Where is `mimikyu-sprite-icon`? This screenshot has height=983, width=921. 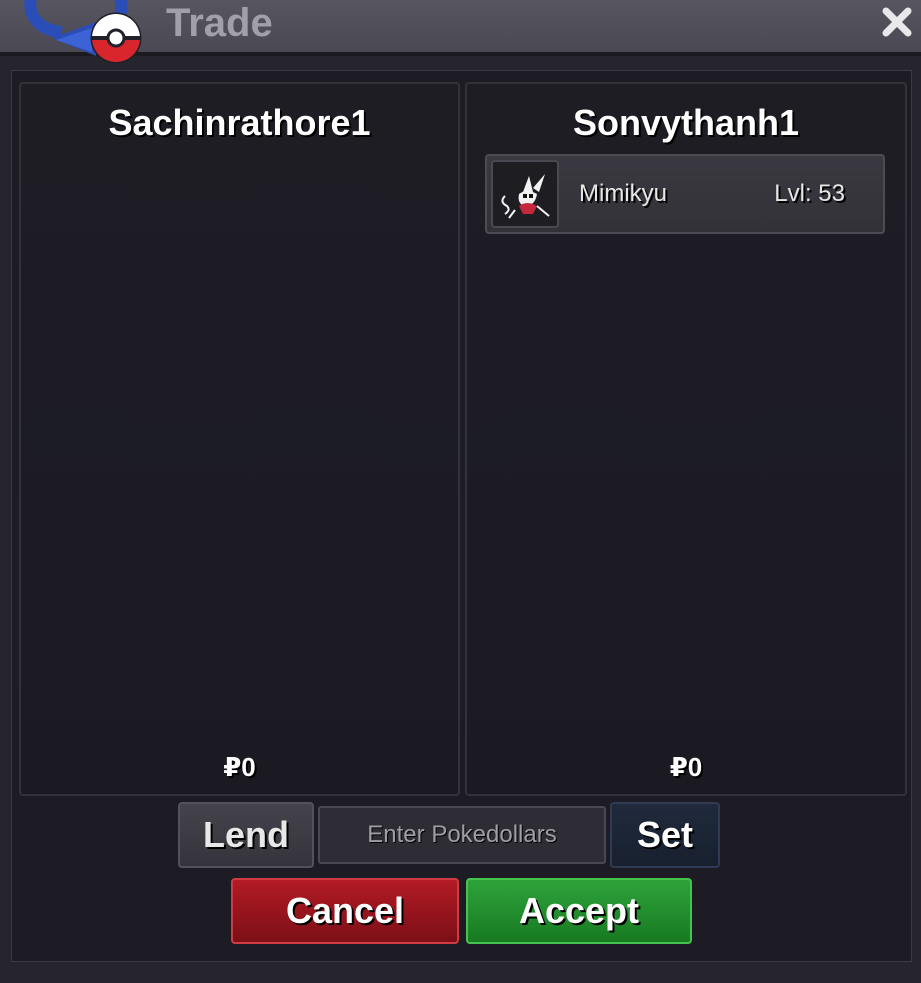
mimikyu-sprite-icon is located at coordinates (525, 194).